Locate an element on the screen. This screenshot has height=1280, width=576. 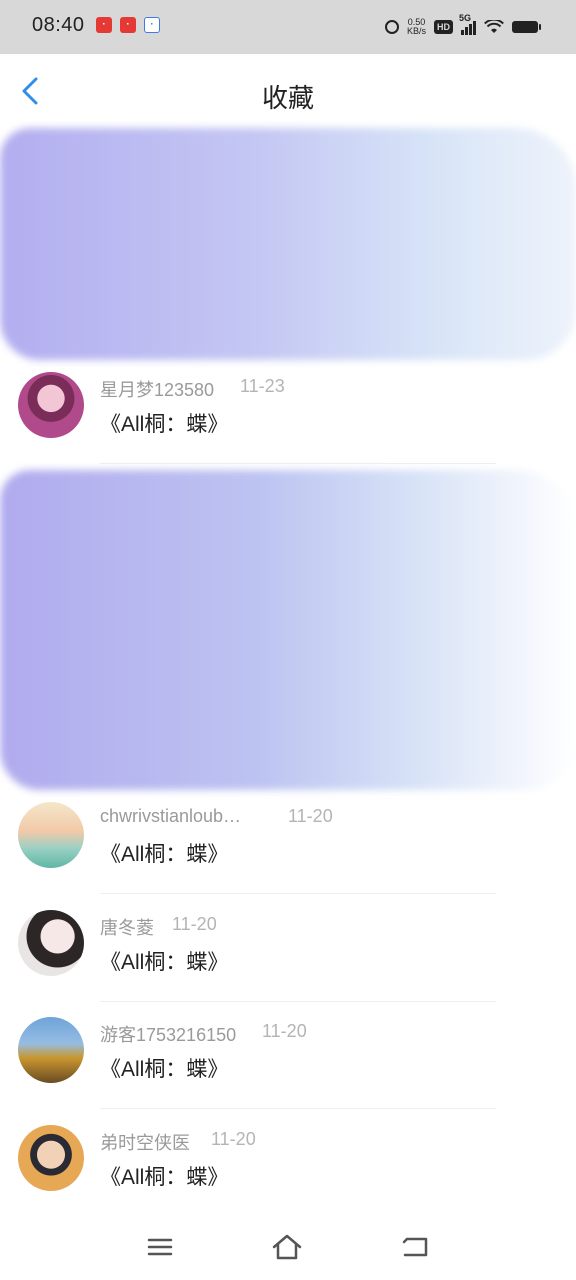
list-item: 唐冬菱 11-20 《All桐：蝶》 is located at coordinates (288, 949).